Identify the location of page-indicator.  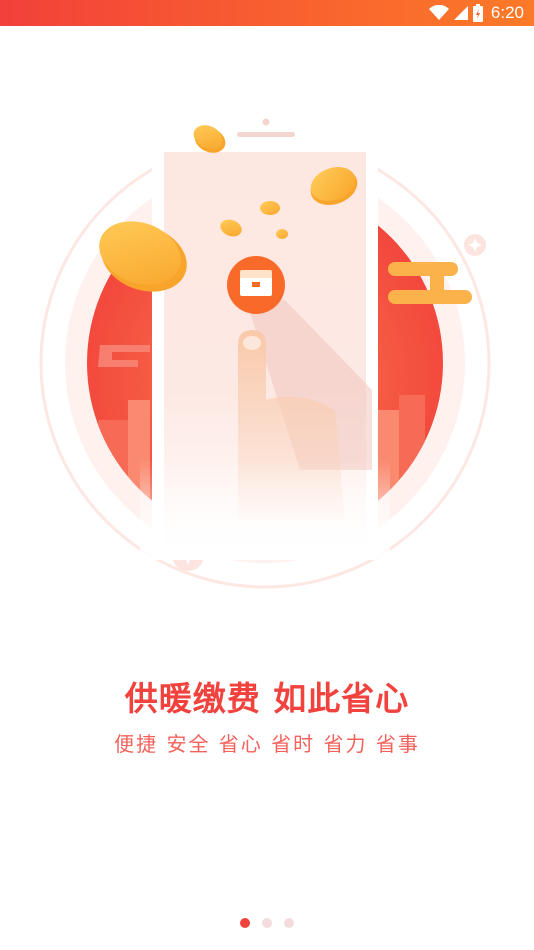
(267, 923).